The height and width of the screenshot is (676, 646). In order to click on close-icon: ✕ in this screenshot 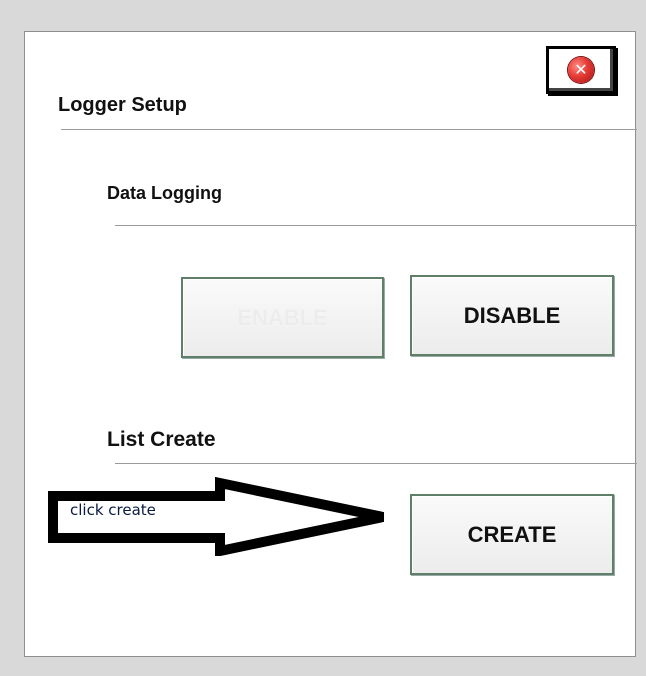, I will do `click(581, 70)`.